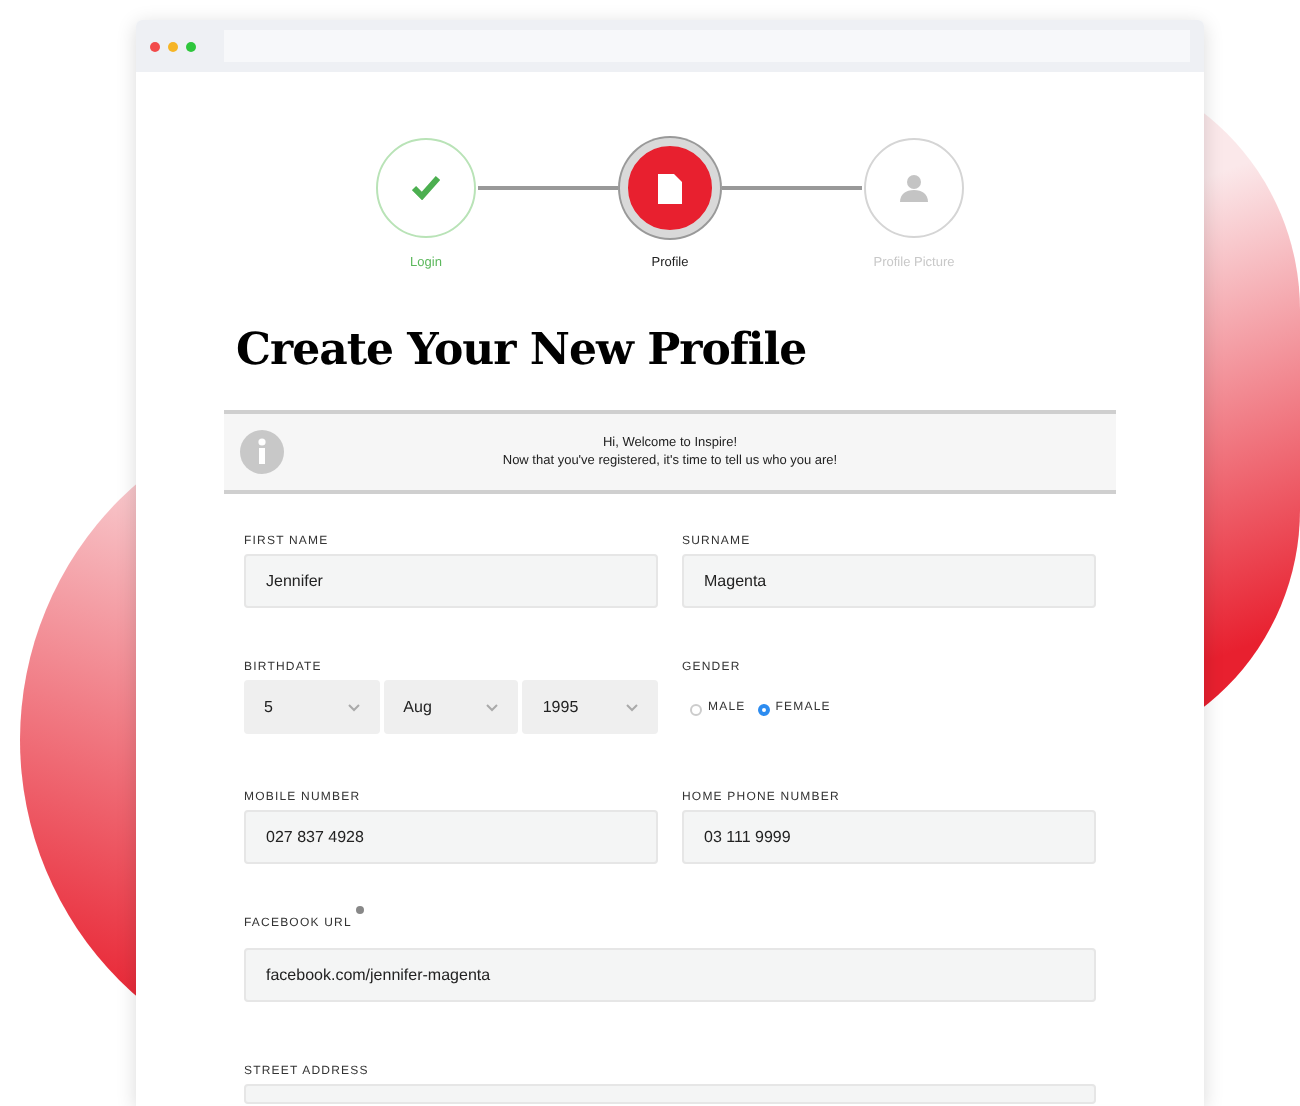 This screenshot has width=1300, height=1106. Describe the element at coordinates (670, 1094) in the screenshot. I see `input-field` at that location.